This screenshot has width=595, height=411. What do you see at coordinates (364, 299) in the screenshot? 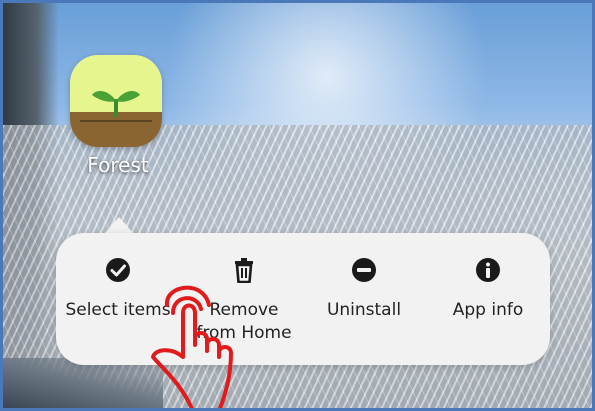
I see `uninstall-option: Uninstall` at bounding box center [364, 299].